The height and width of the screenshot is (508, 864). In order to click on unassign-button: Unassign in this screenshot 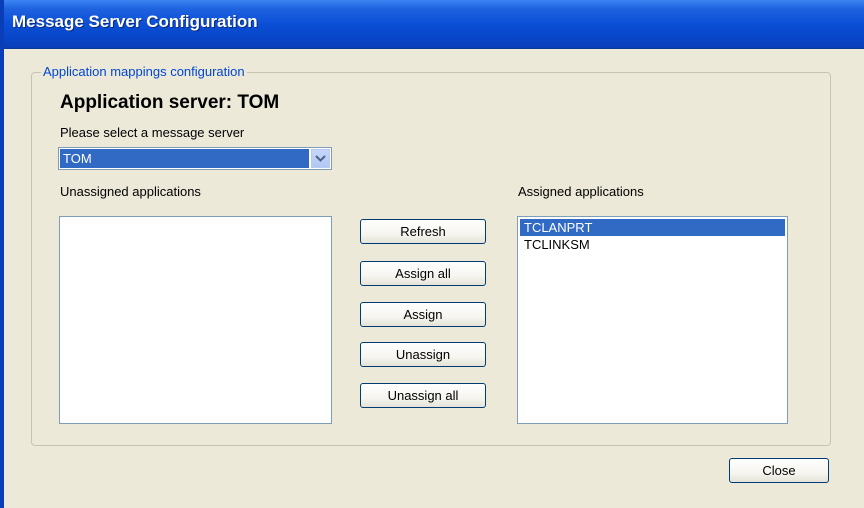, I will do `click(423, 354)`.